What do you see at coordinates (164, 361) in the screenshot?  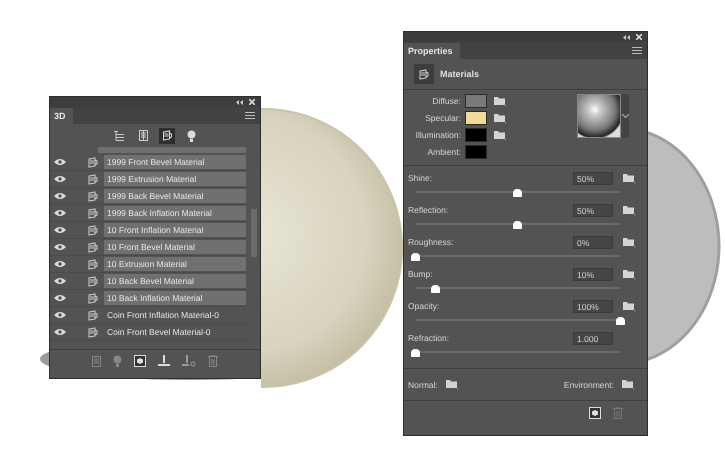 I see `ground-icon` at bounding box center [164, 361].